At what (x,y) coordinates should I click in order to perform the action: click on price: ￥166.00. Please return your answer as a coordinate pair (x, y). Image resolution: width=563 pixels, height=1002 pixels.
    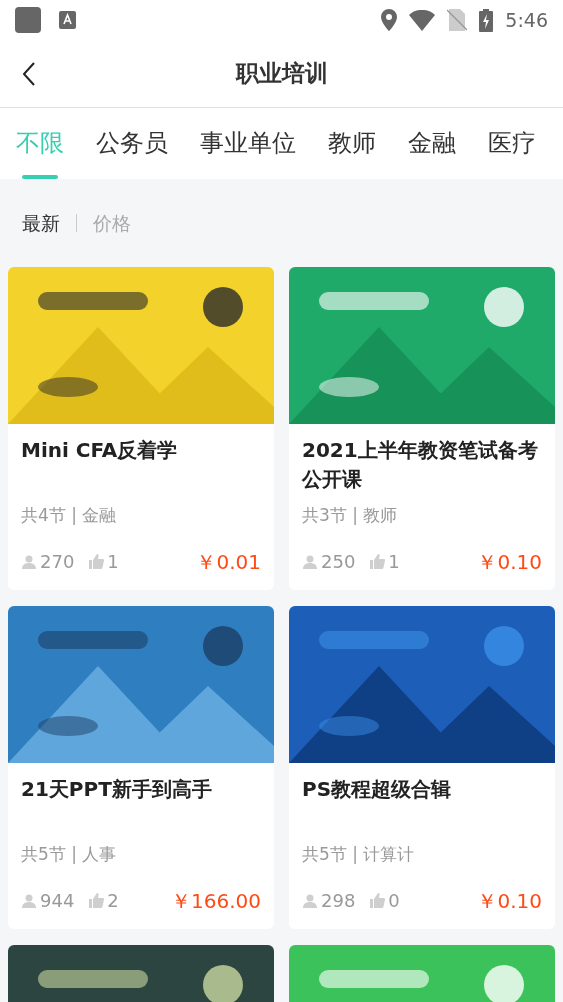
    Looking at the image, I should click on (216, 901).